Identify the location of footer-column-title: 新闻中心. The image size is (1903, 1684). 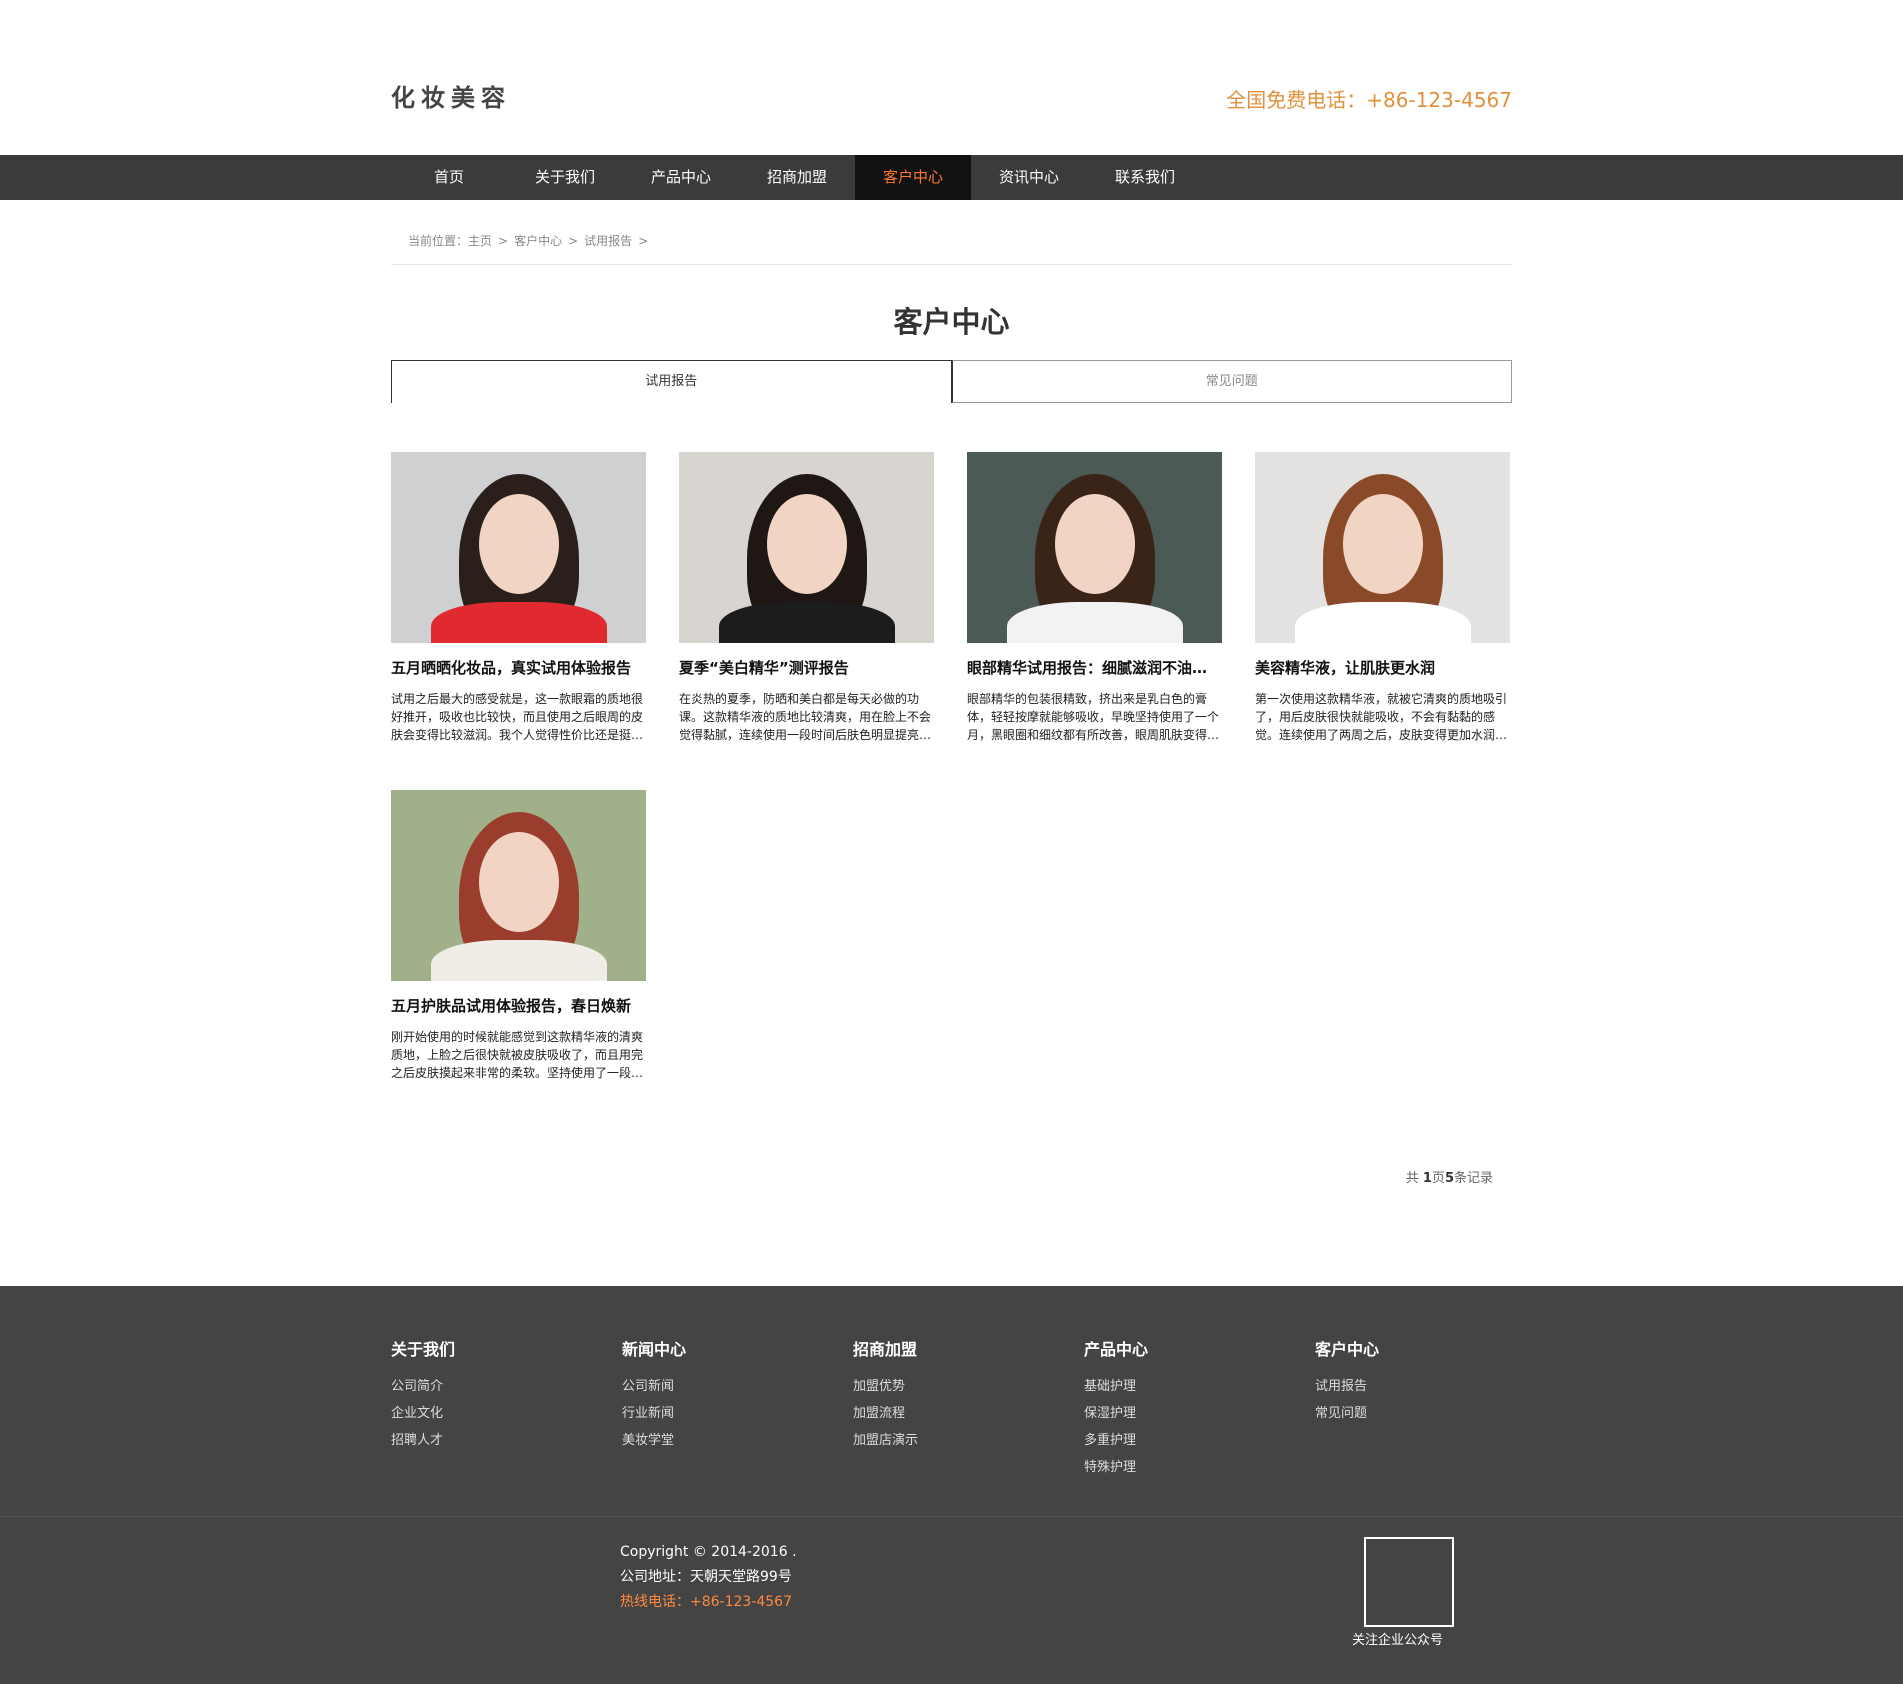
(737, 1348).